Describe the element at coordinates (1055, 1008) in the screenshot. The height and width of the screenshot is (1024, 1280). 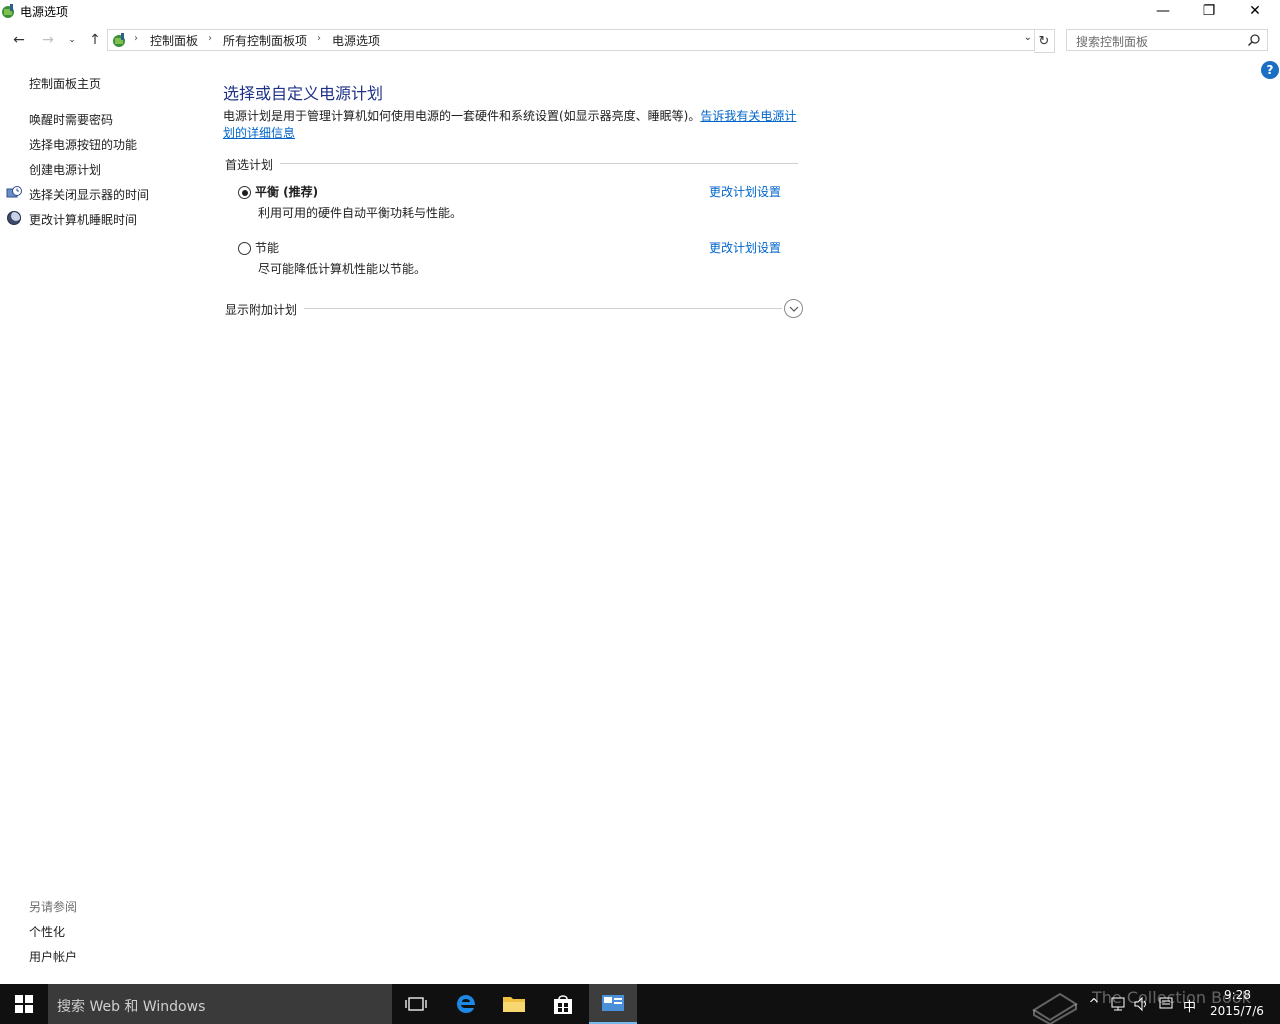
I see `book-watermark-icon` at that location.